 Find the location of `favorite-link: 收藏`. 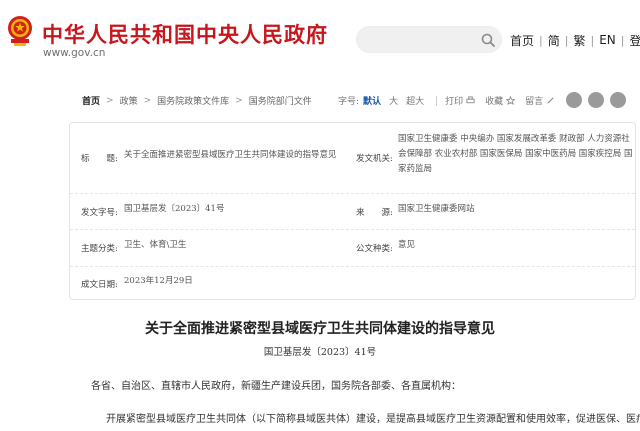

favorite-link: 收藏 is located at coordinates (494, 100).